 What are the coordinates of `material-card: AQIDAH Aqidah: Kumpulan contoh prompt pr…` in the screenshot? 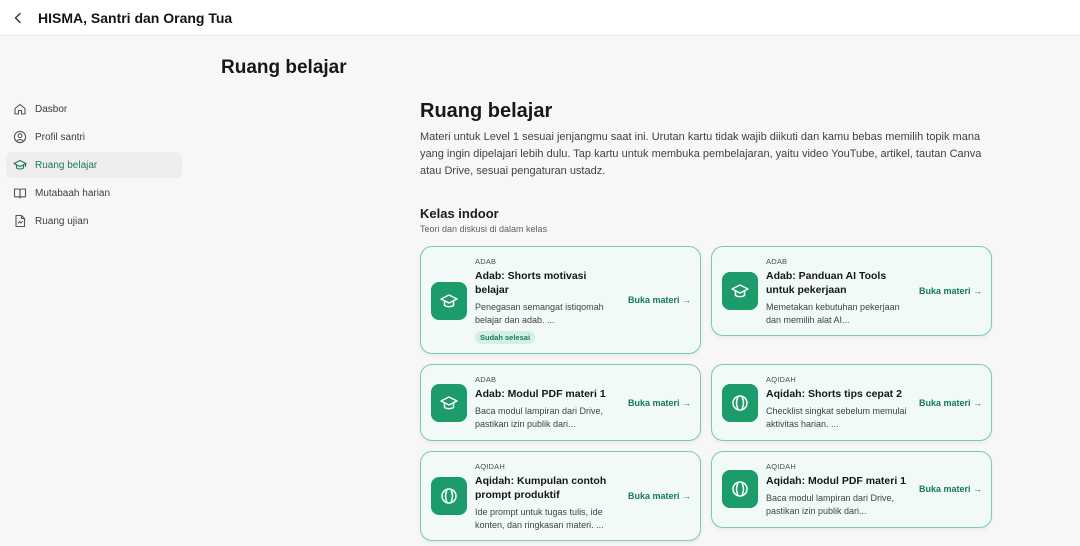 It's located at (560, 496).